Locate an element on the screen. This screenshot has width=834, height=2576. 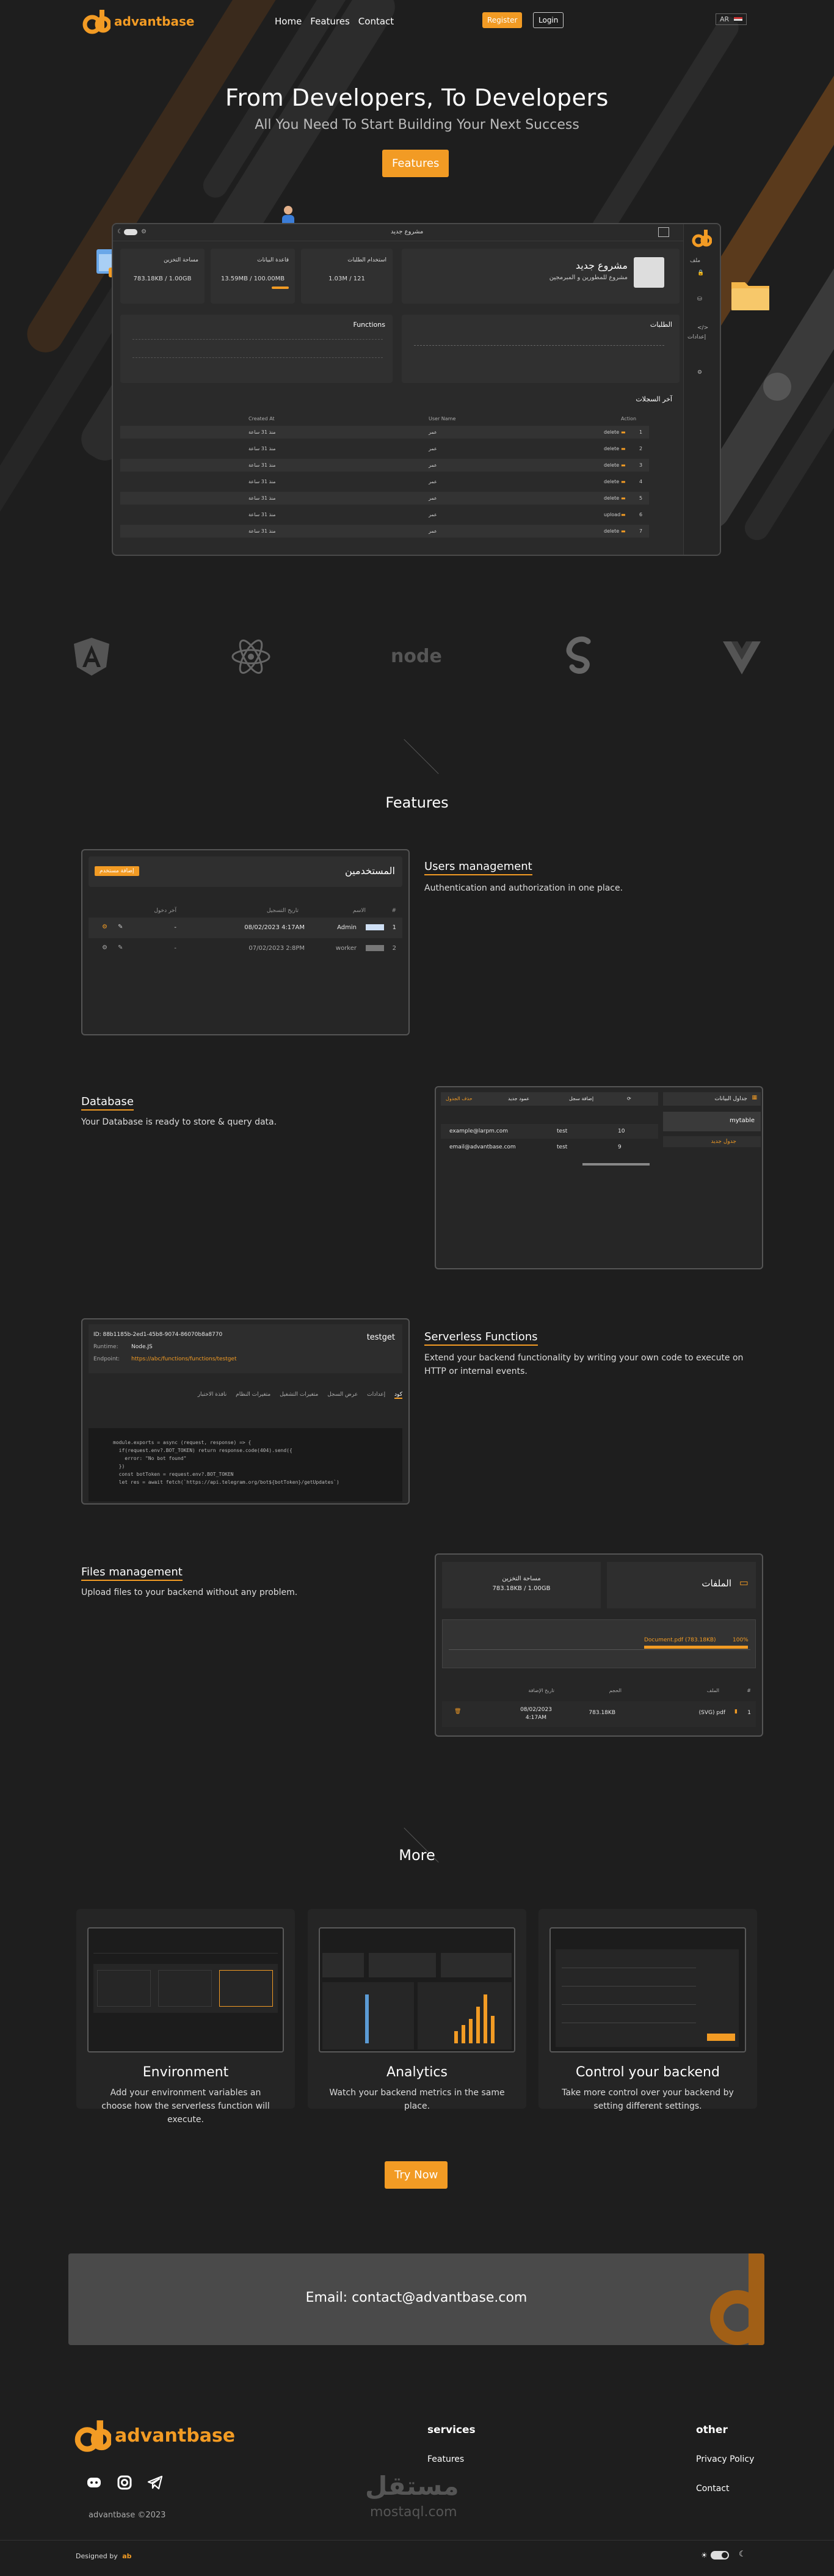
footer-link-features: Features is located at coordinates (445, 2459).